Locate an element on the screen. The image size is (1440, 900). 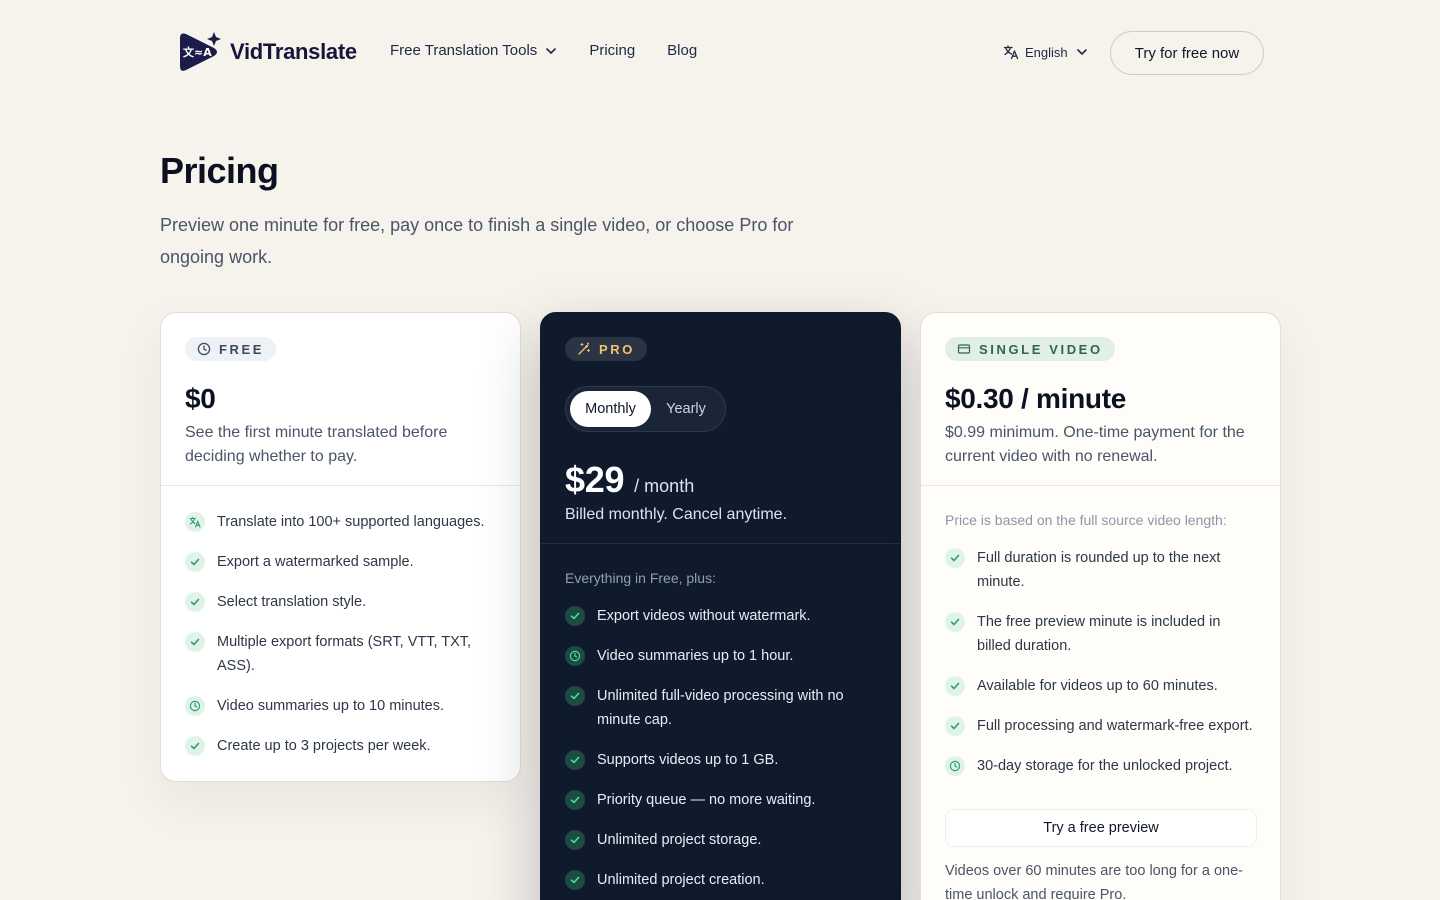
plan-price-row: $29 / month is located at coordinates (629, 480).